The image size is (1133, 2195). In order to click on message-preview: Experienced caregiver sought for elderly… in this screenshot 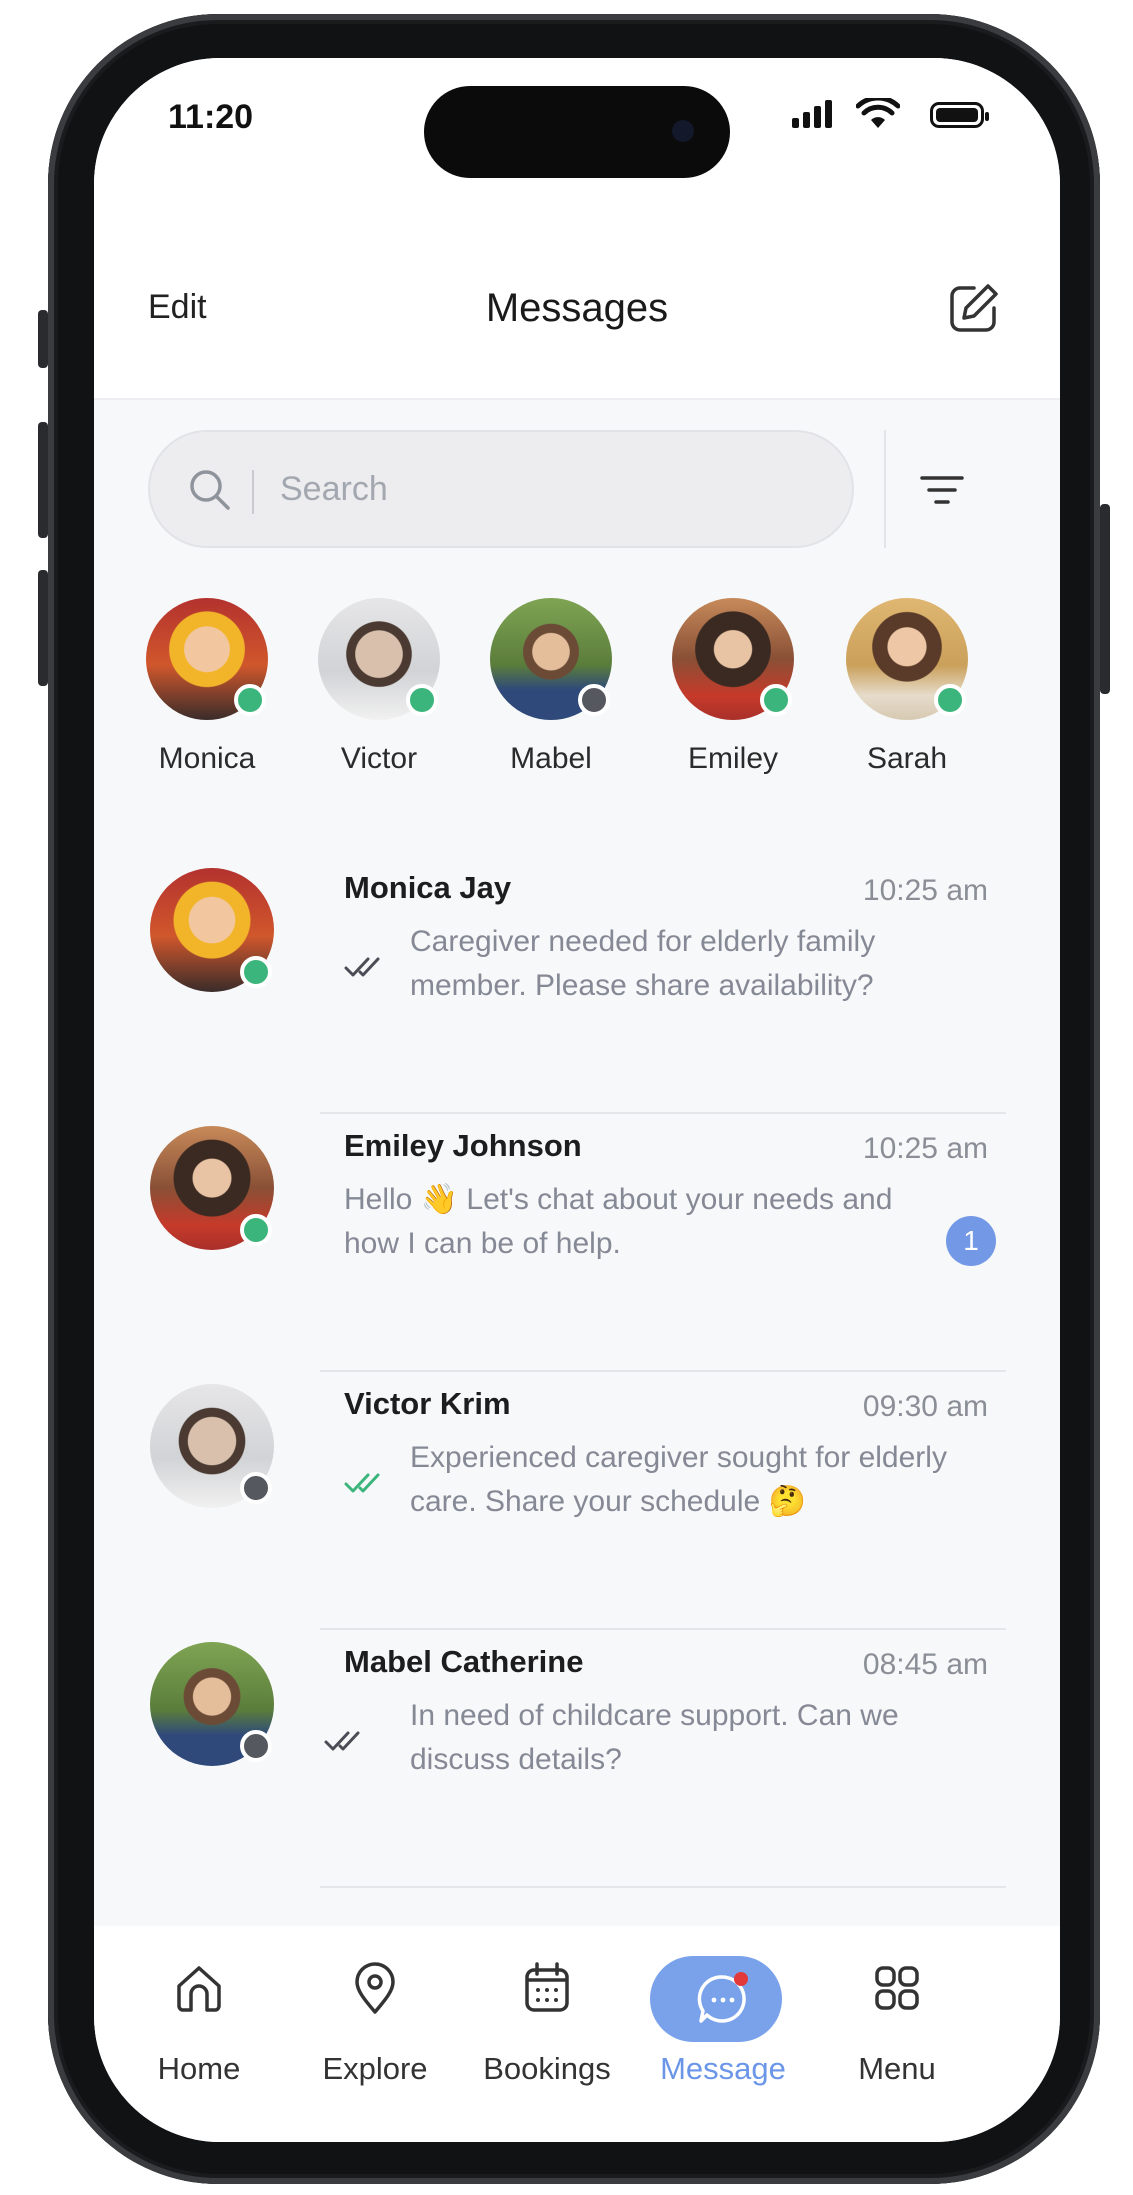, I will do `click(678, 1479)`.